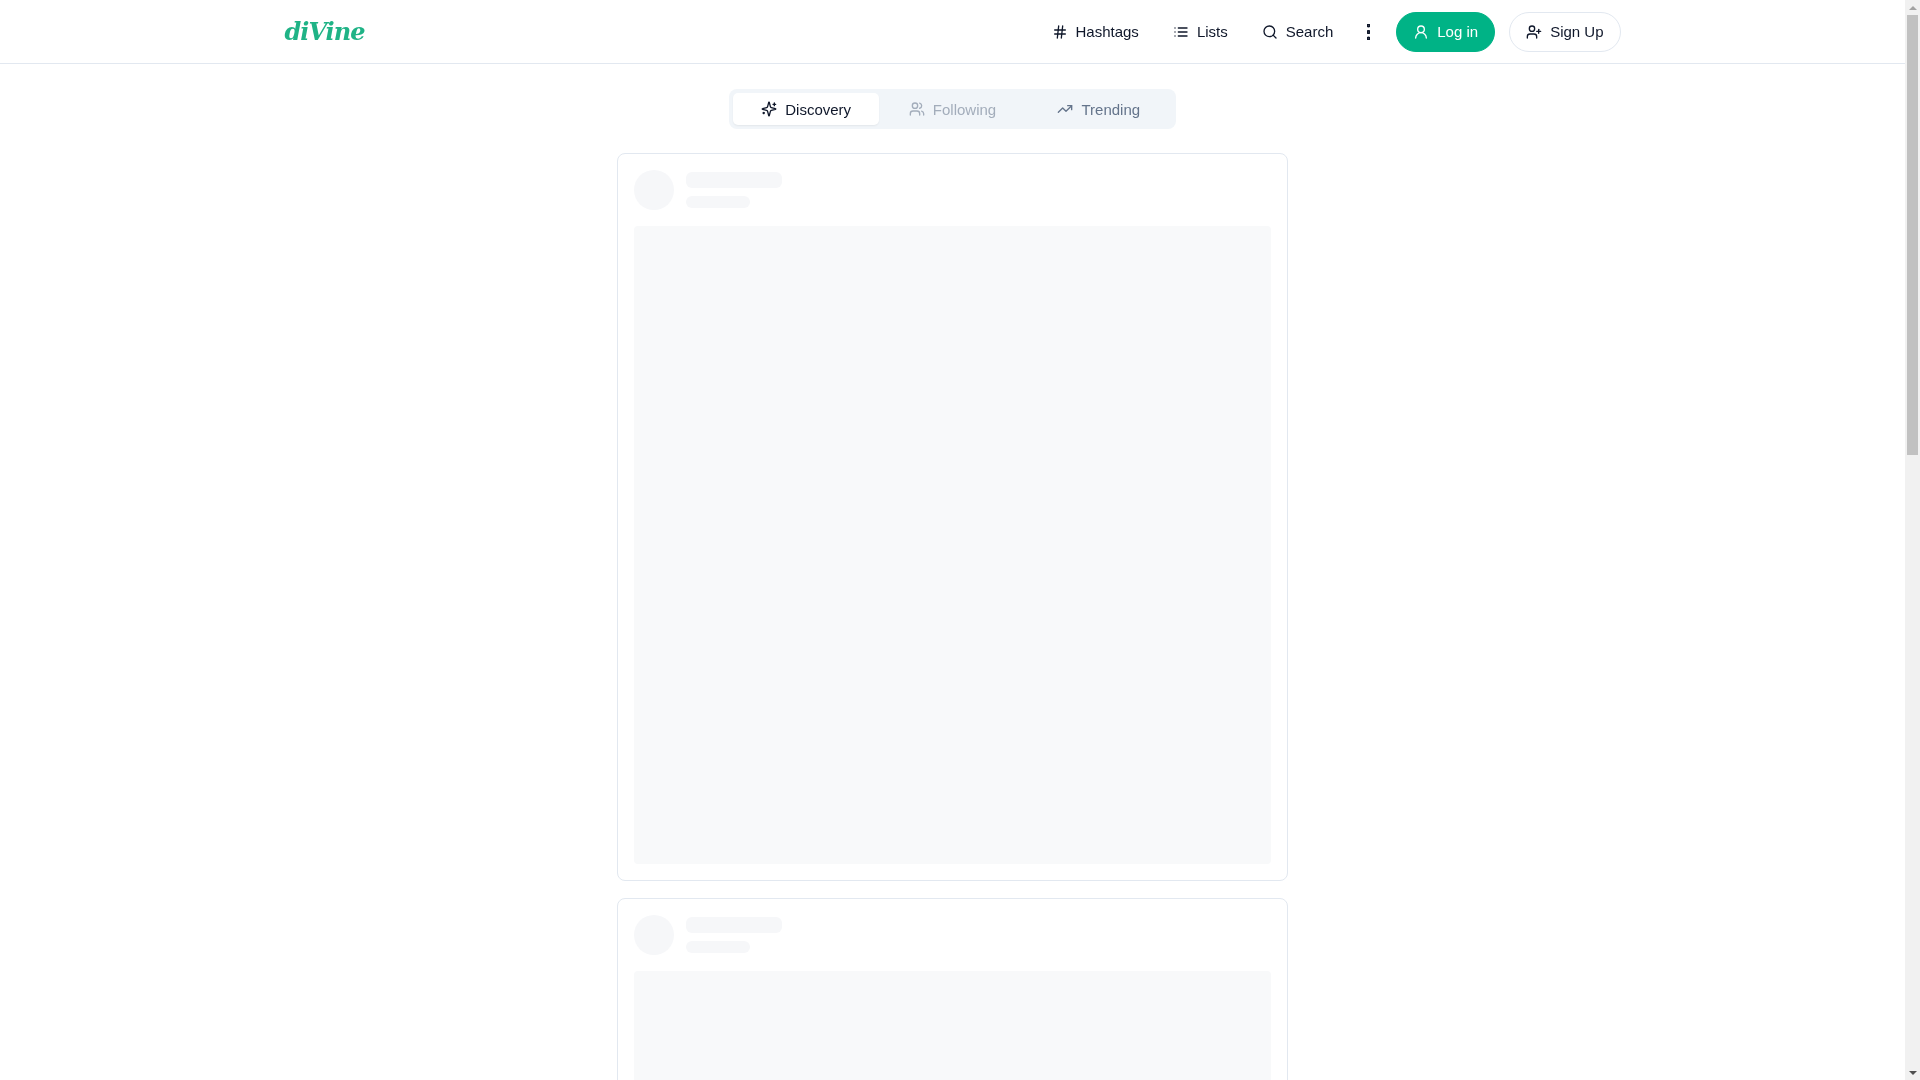 This screenshot has height=1080, width=1920. What do you see at coordinates (1200, 31) in the screenshot?
I see `nav-link: Lists` at bounding box center [1200, 31].